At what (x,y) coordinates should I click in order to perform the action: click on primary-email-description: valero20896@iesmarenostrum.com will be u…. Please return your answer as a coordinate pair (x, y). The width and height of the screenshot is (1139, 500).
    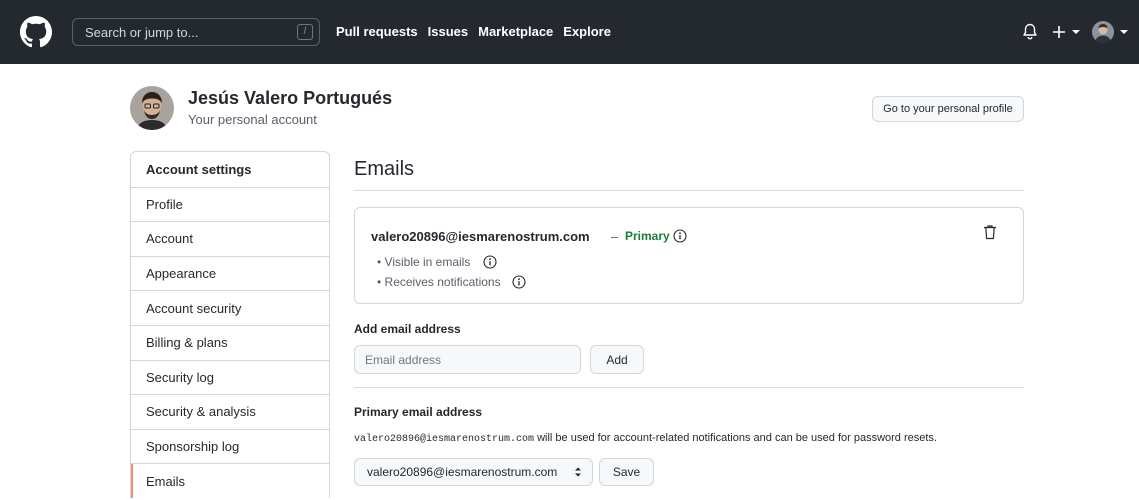
    Looking at the image, I should click on (645, 438).